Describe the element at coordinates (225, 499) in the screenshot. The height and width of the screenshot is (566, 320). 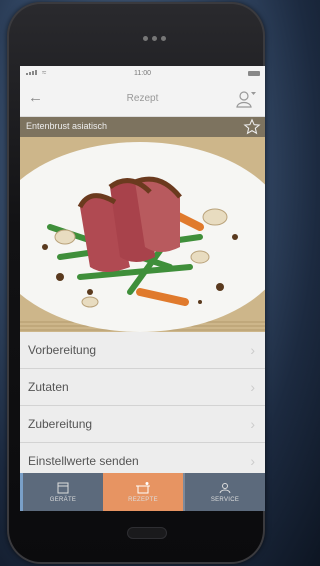
I see `tab-label: SERVICE` at that location.